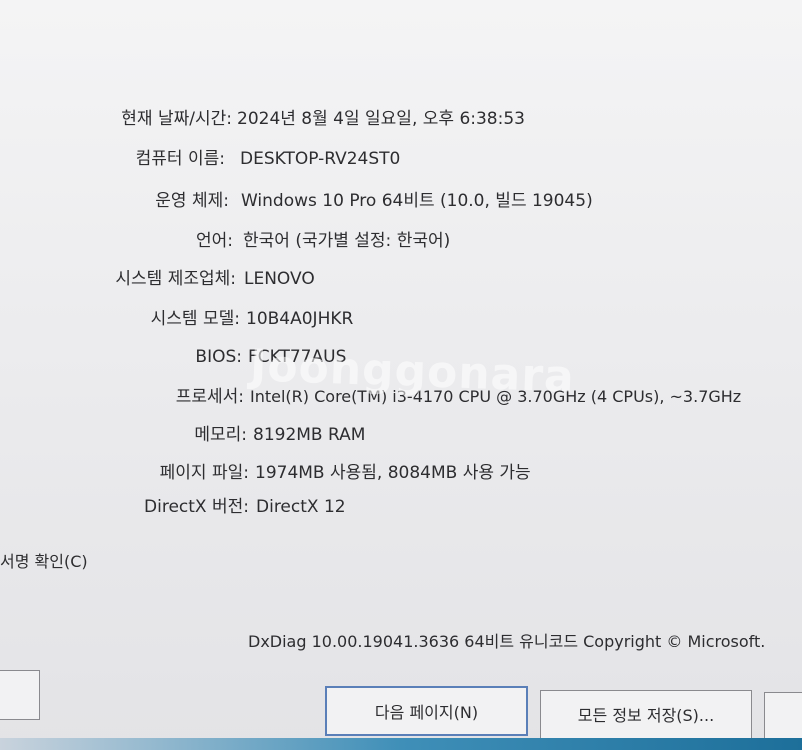  I want to click on info-label: 메모리:, so click(220, 435).